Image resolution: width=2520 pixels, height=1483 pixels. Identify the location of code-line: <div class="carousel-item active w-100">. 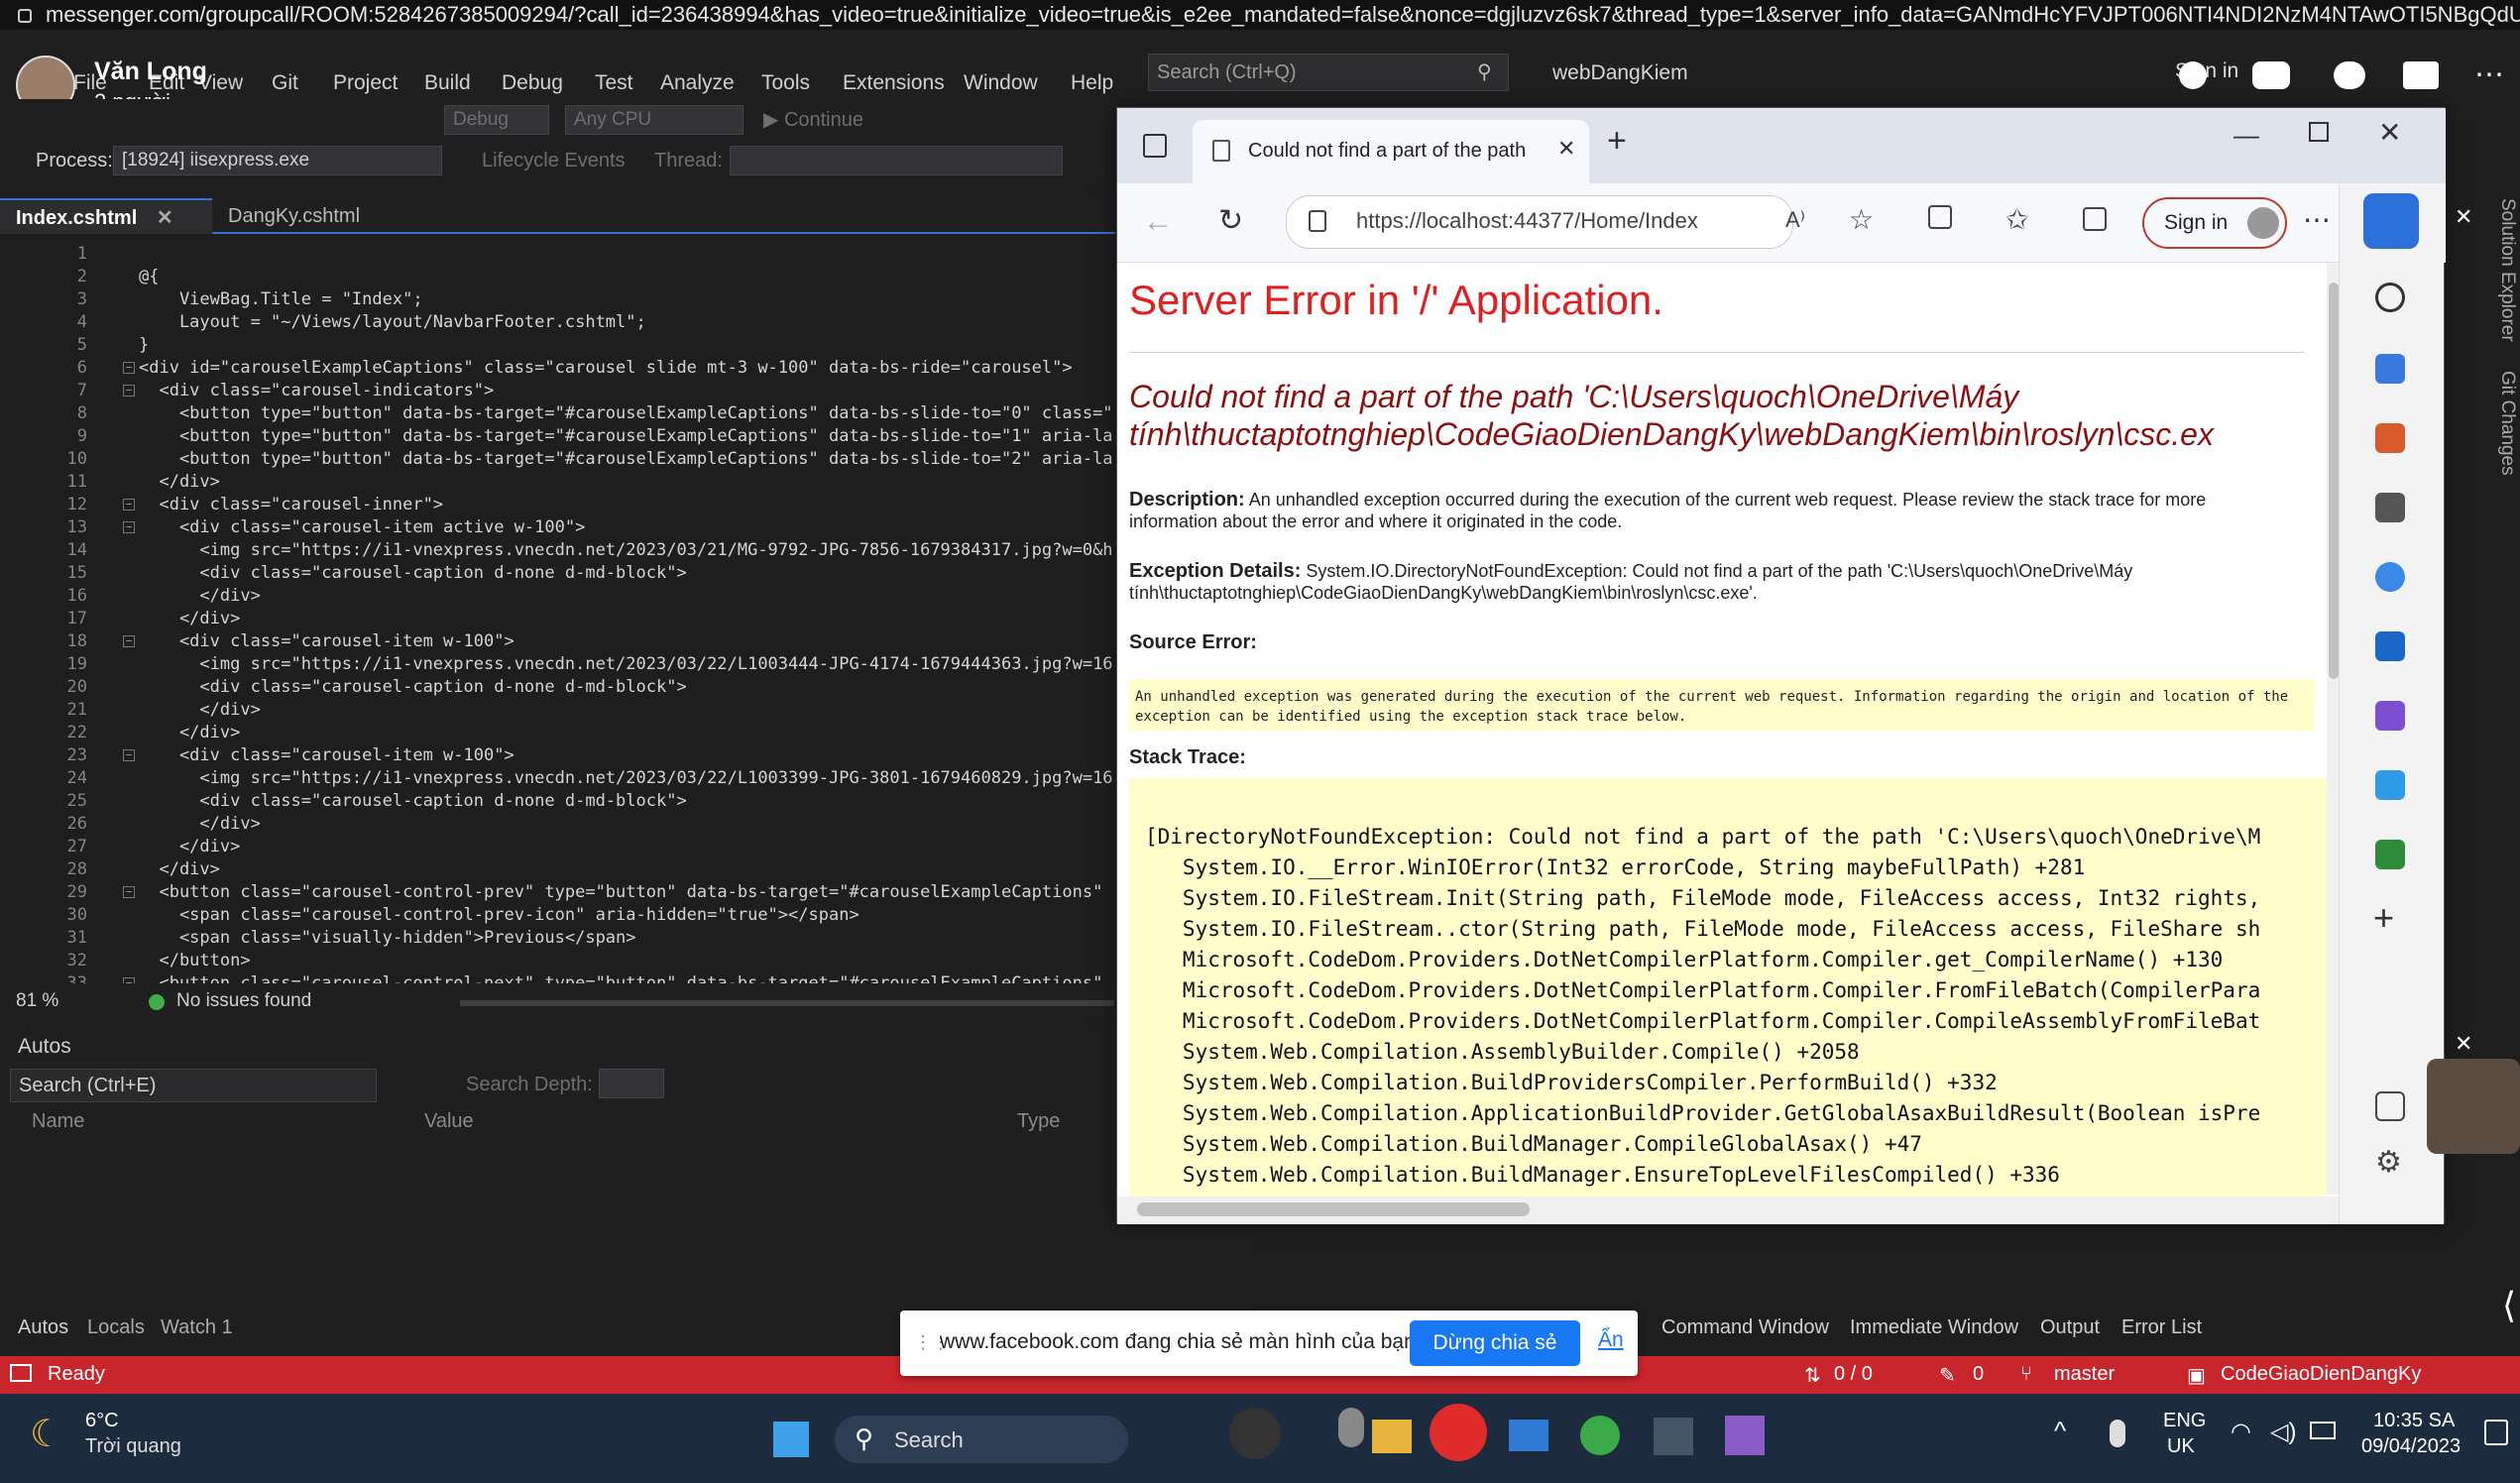
(362, 527).